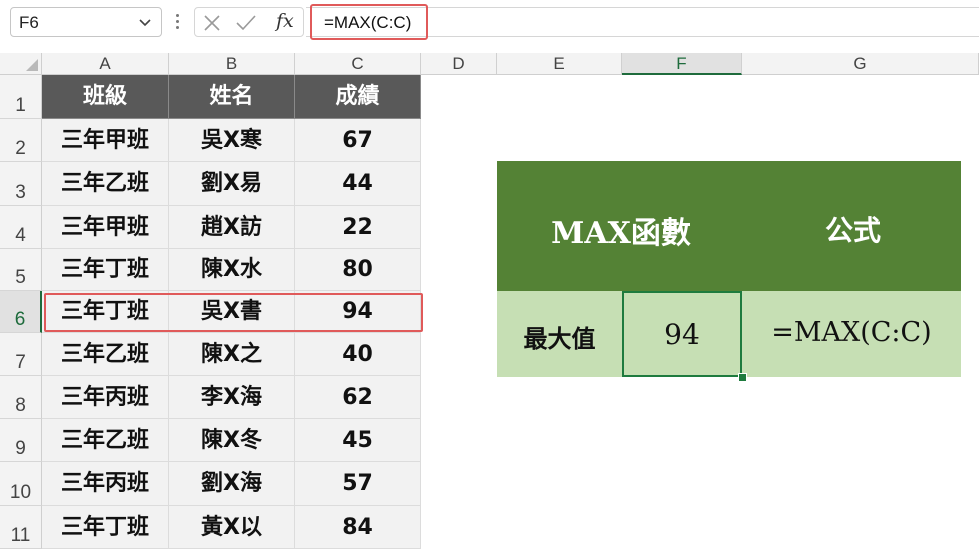  Describe the element at coordinates (742, 377) in the screenshot. I see `fill-handle` at that location.